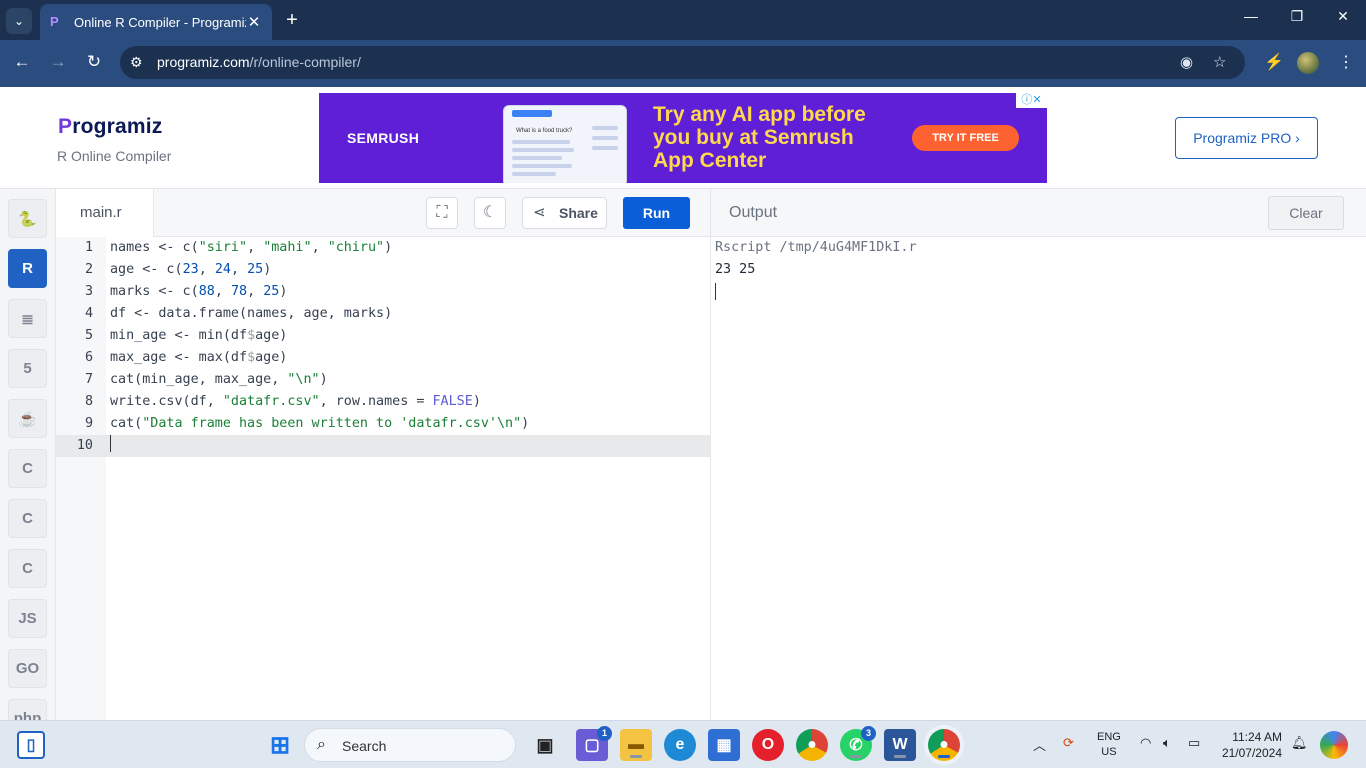 The width and height of the screenshot is (1366, 768). What do you see at coordinates (251, 247) in the screenshot?
I see `code-text: names <- c("siri", "mahi", "chiru")` at bounding box center [251, 247].